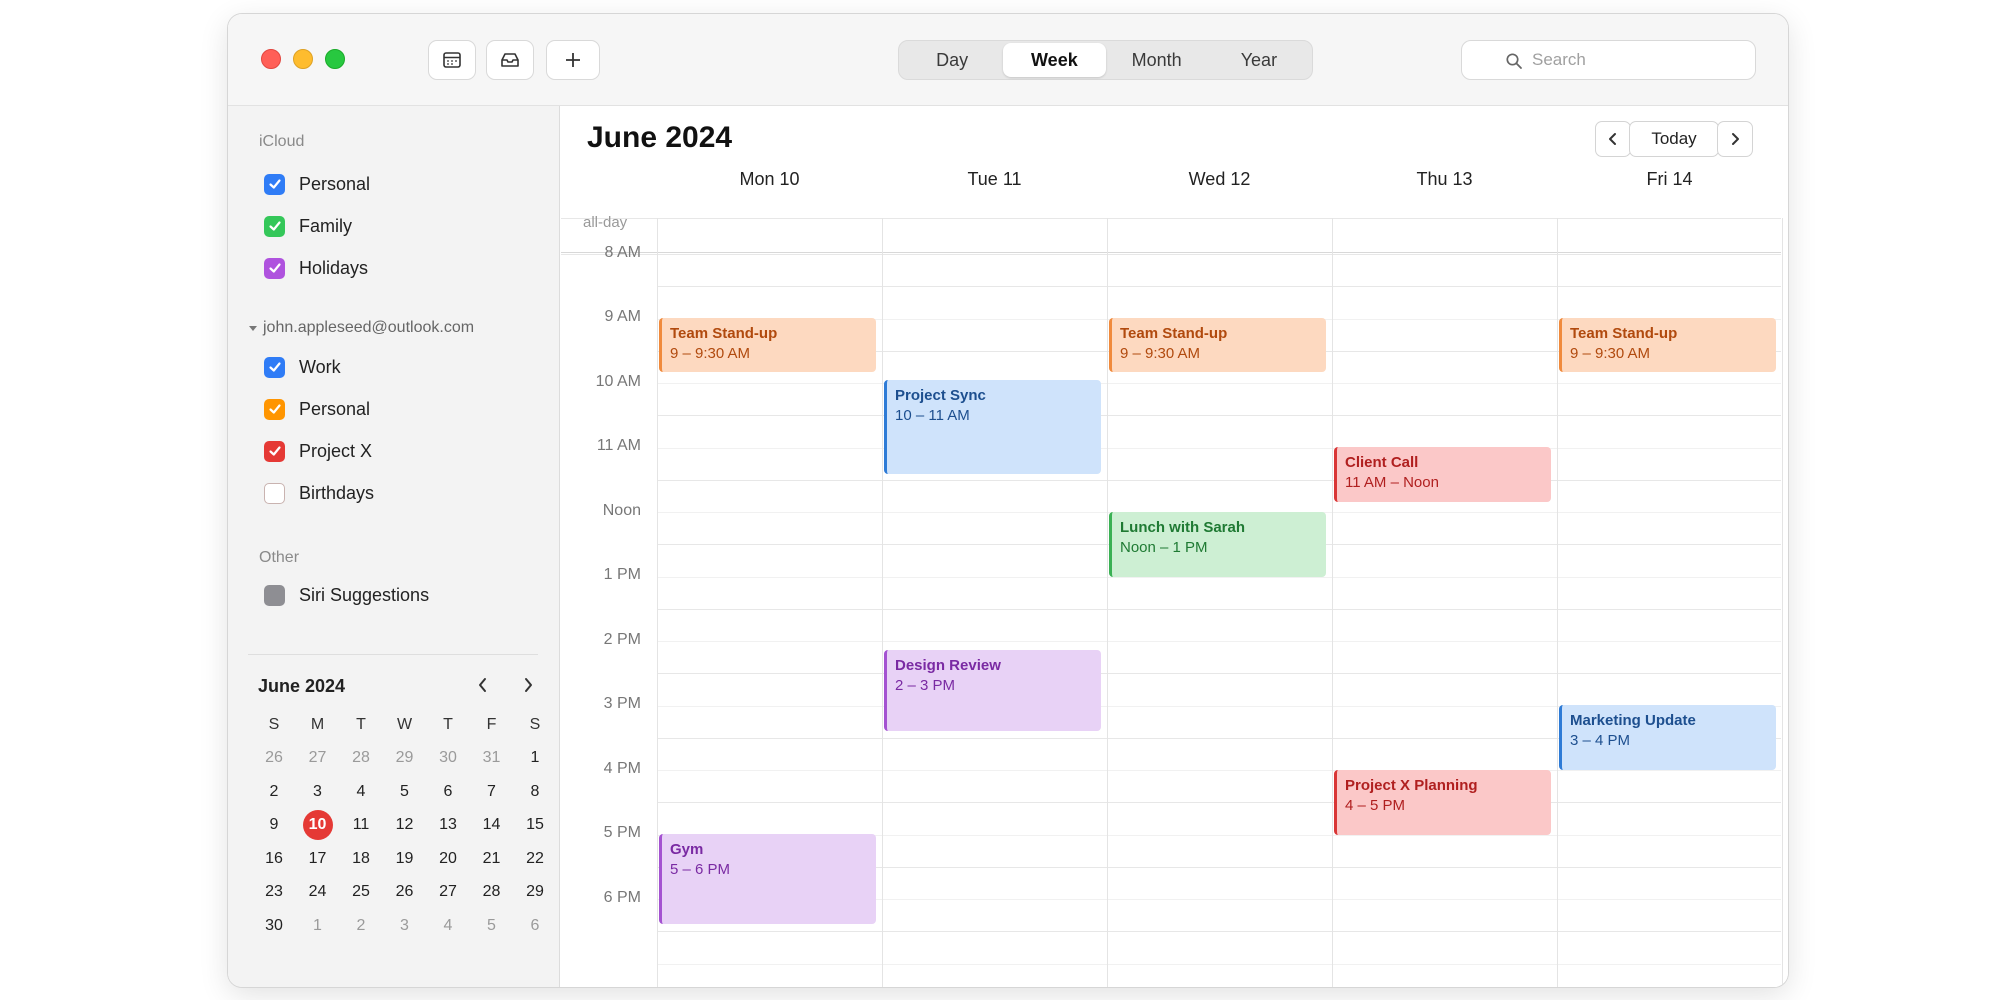 This screenshot has height=1000, width=2000. Describe the element at coordinates (492, 825) in the screenshot. I see `mini-calendar-day: 14` at that location.